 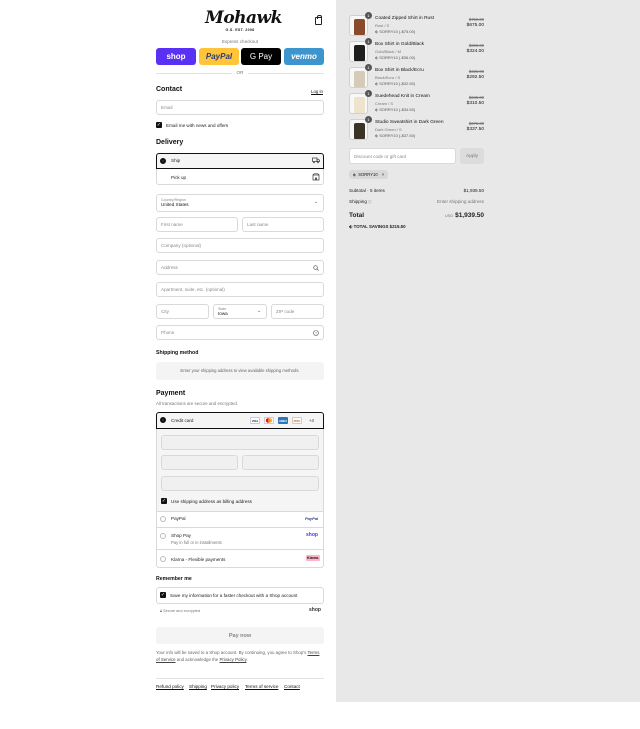 I want to click on shipping-method-heading: Shipping method, so click(x=177, y=353).